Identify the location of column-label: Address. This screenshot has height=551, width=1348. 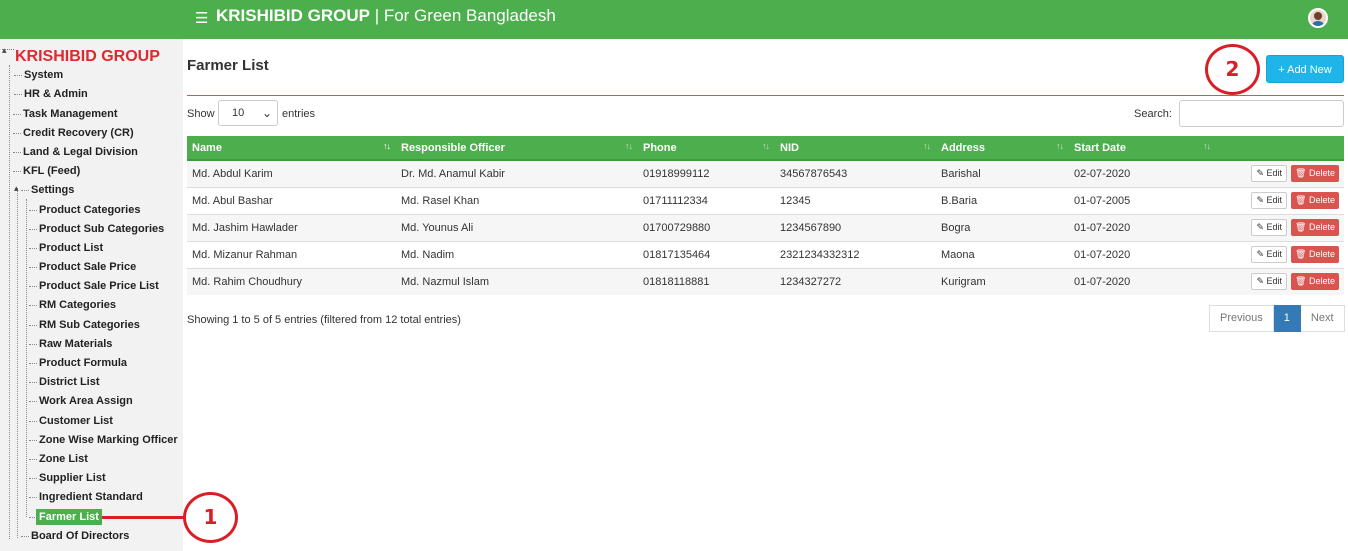
(963, 147).